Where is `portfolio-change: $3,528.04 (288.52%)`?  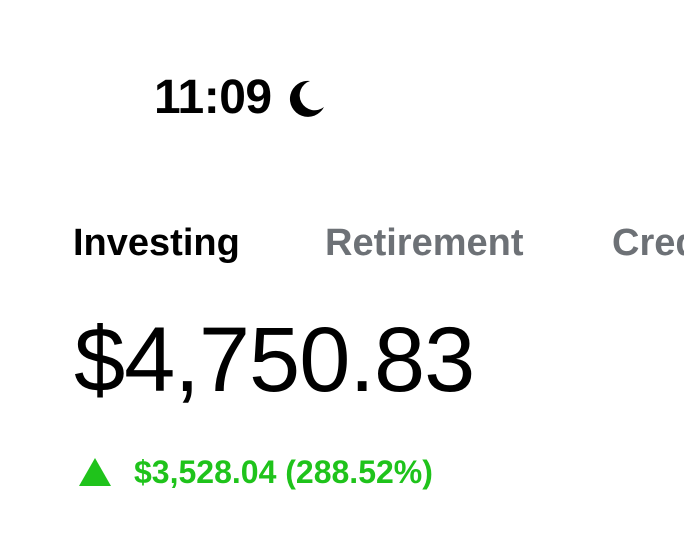 portfolio-change: $3,528.04 (288.52%) is located at coordinates (255, 472).